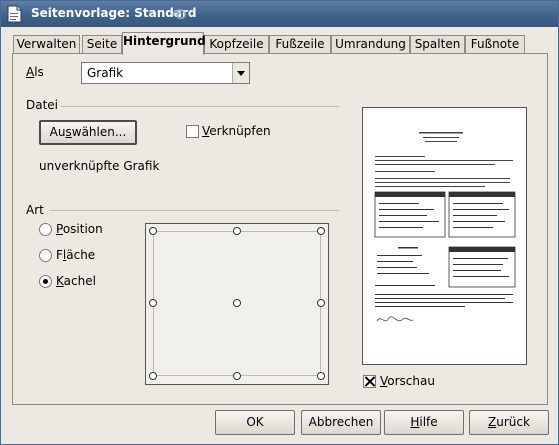  I want to click on link-checkbox, so click(192, 131).